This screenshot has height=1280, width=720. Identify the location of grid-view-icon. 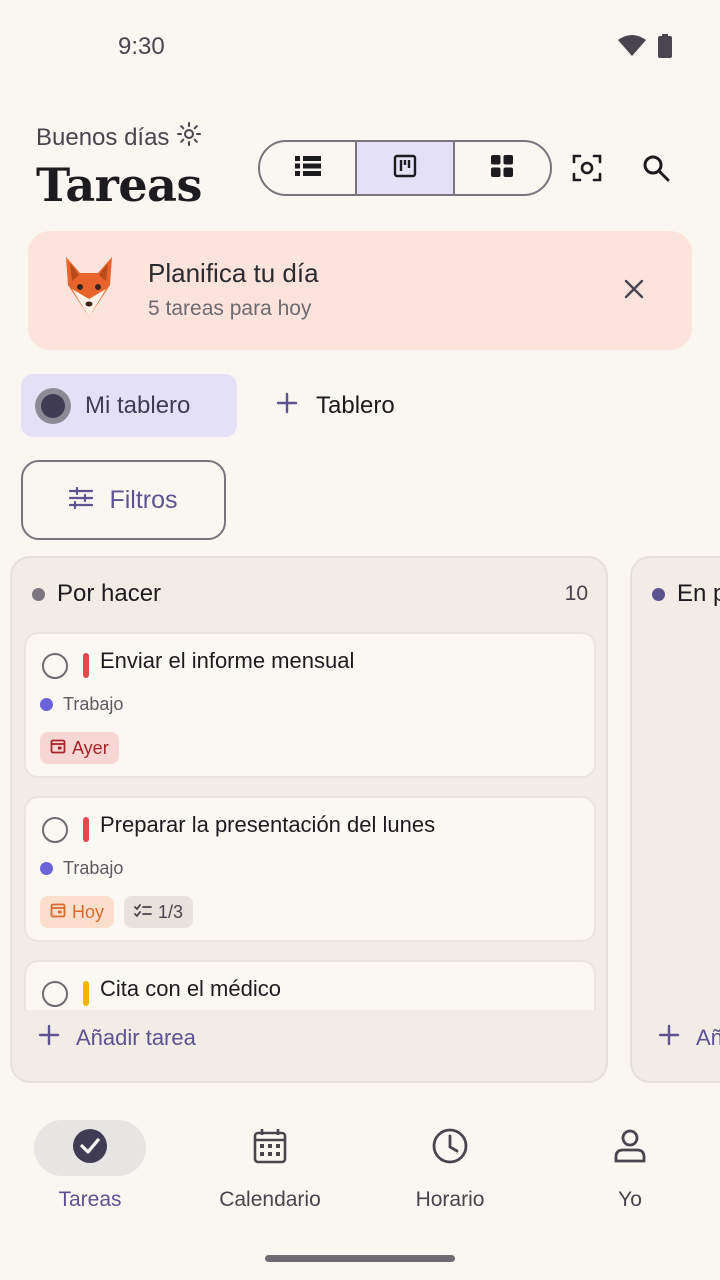
(502, 168).